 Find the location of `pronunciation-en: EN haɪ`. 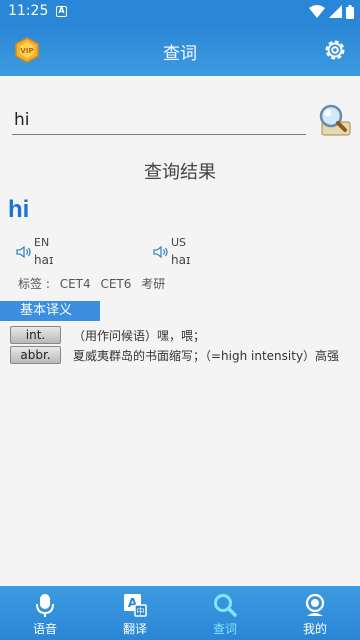

pronunciation-en: EN haɪ is located at coordinates (76, 254).